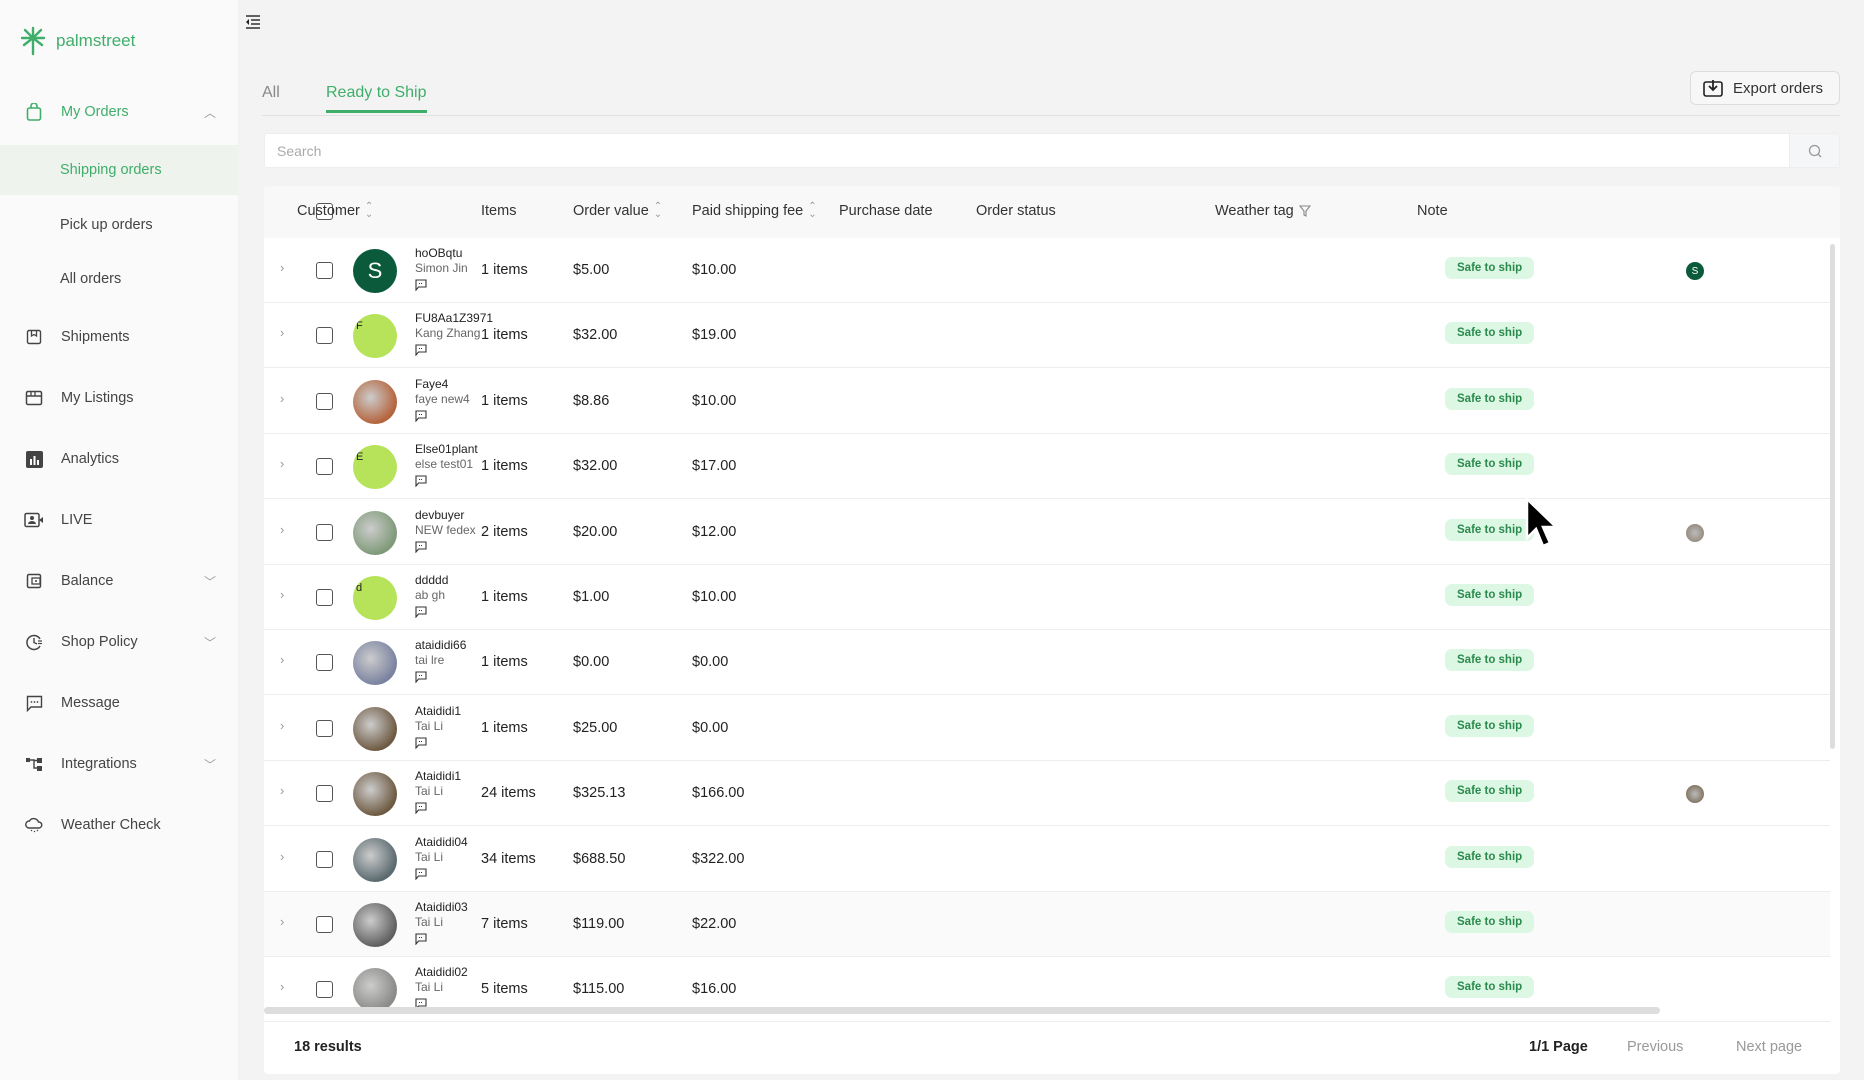 This screenshot has width=1864, height=1080. I want to click on sidebar-item-pick-up-orders: Pick up orders, so click(119, 225).